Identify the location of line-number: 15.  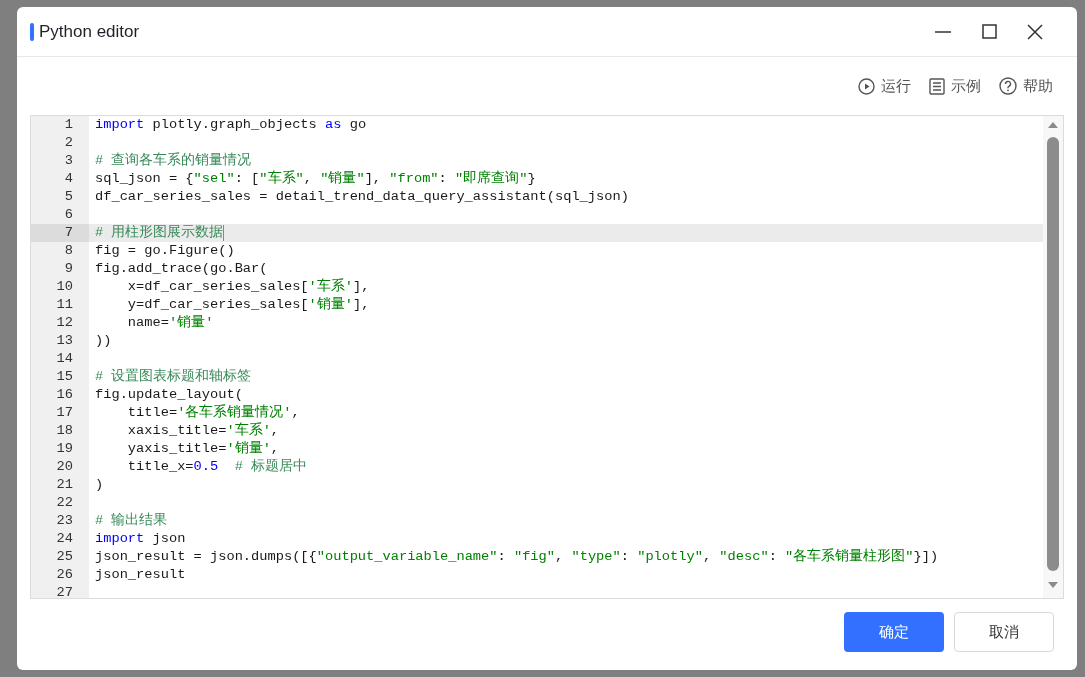
(64, 376).